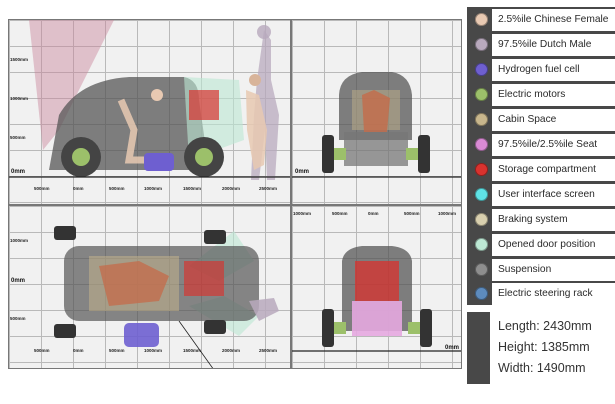 The width and height of the screenshot is (615, 404). Describe the element at coordinates (18, 172) in the screenshot. I see `side-zero-label: 0mm` at that location.